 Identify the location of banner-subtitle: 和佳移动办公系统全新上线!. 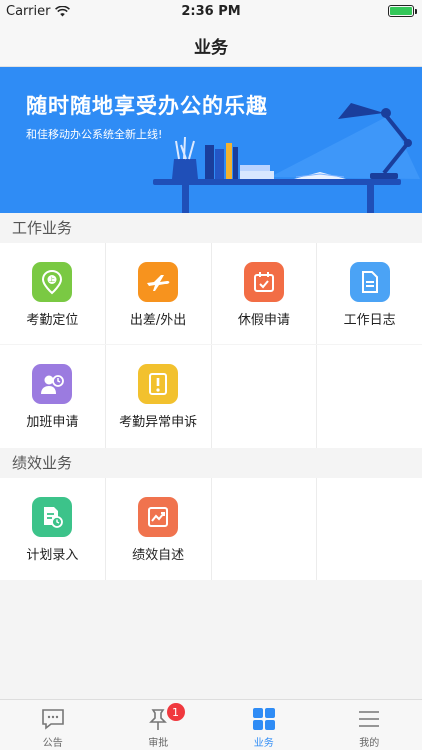
(94, 134).